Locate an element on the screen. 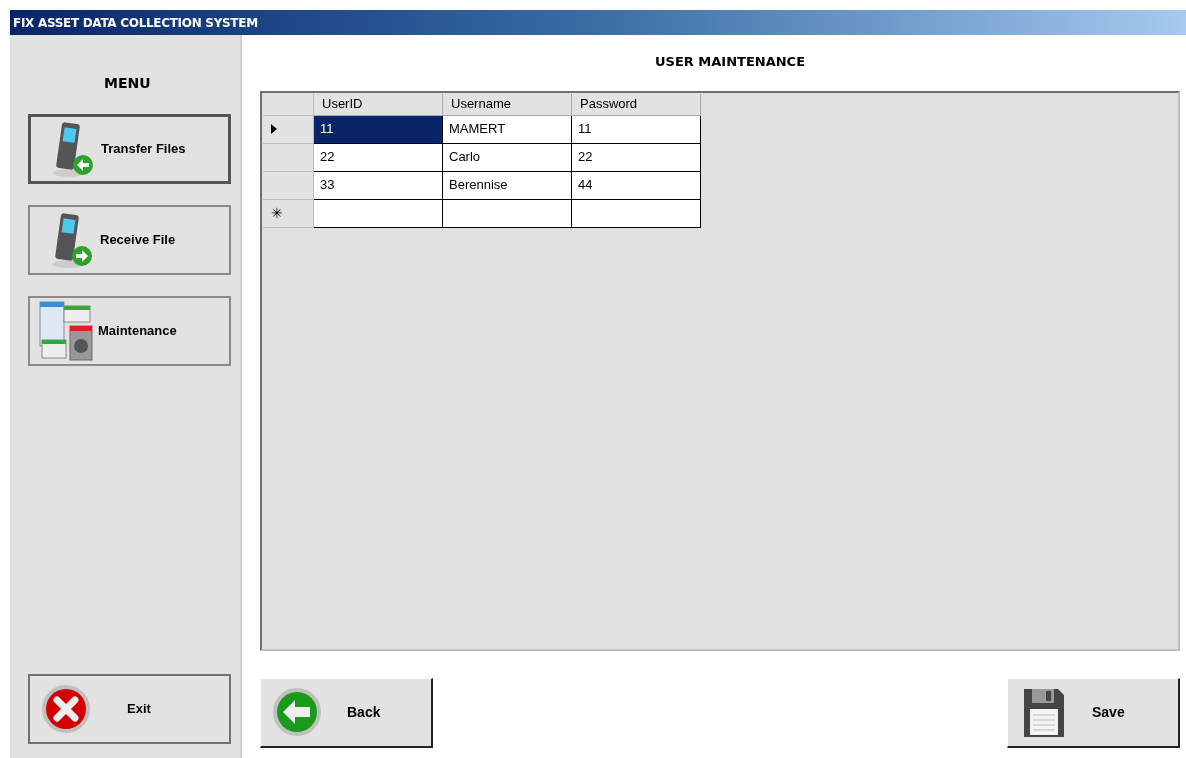  table-cell: Berennise is located at coordinates (507, 185).